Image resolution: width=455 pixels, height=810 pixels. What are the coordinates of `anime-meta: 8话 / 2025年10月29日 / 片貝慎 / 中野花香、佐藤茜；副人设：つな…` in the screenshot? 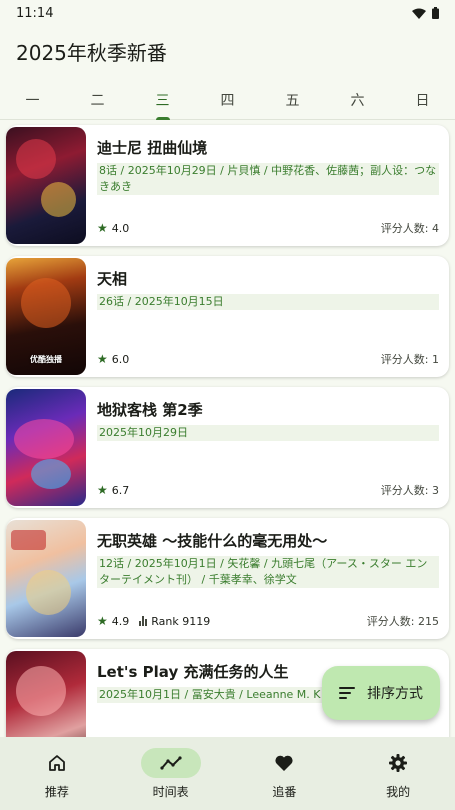 It's located at (268, 179).